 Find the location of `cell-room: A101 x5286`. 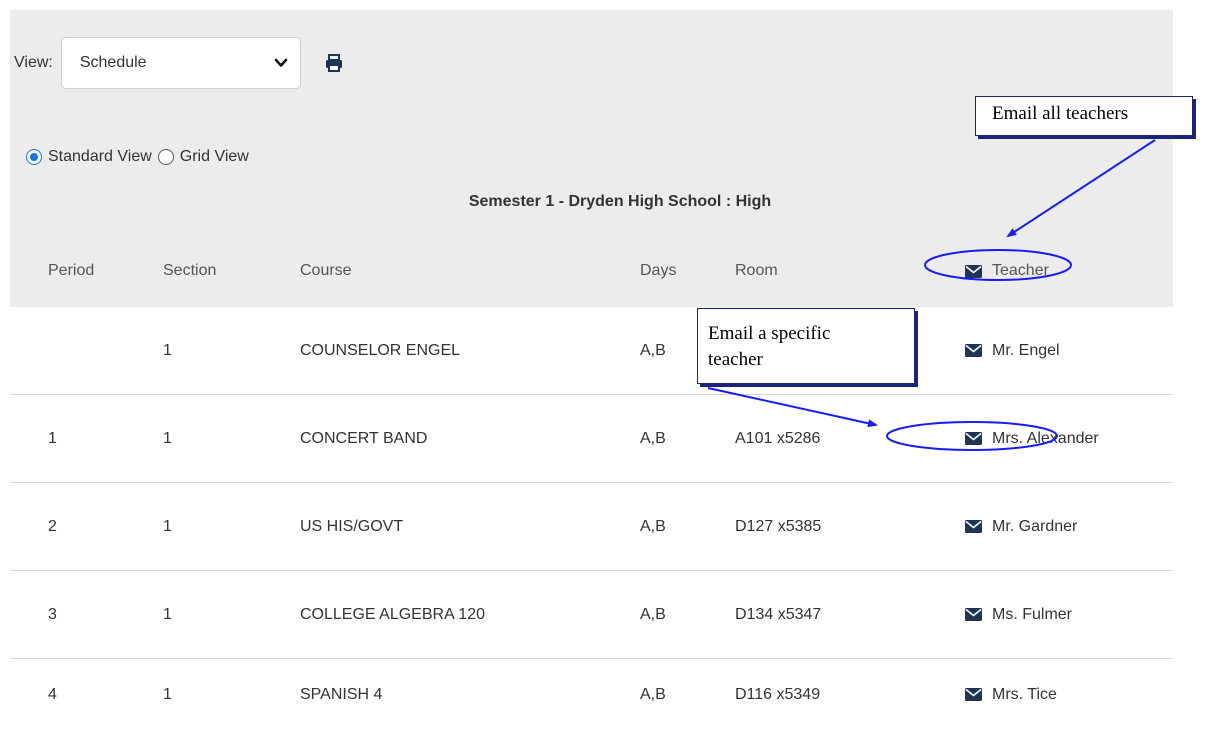

cell-room: A101 x5286 is located at coordinates (778, 438).